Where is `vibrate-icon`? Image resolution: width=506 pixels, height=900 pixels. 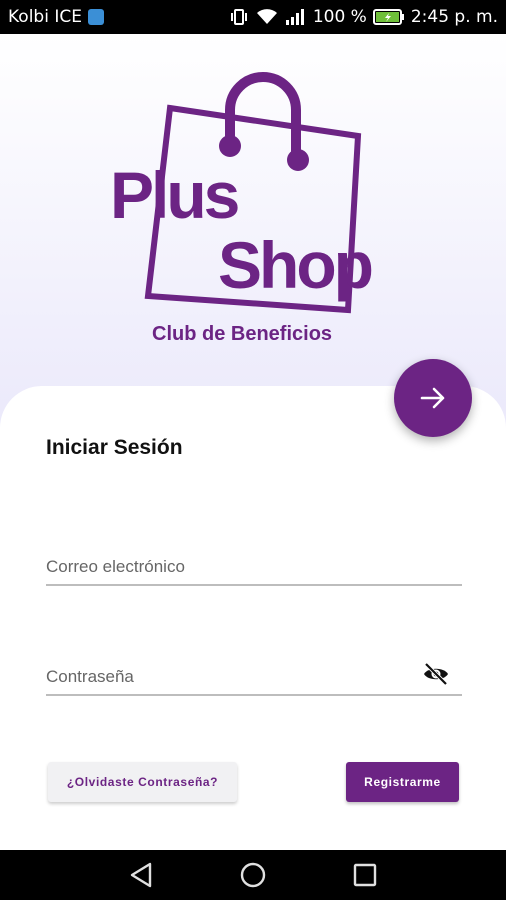 vibrate-icon is located at coordinates (239, 17).